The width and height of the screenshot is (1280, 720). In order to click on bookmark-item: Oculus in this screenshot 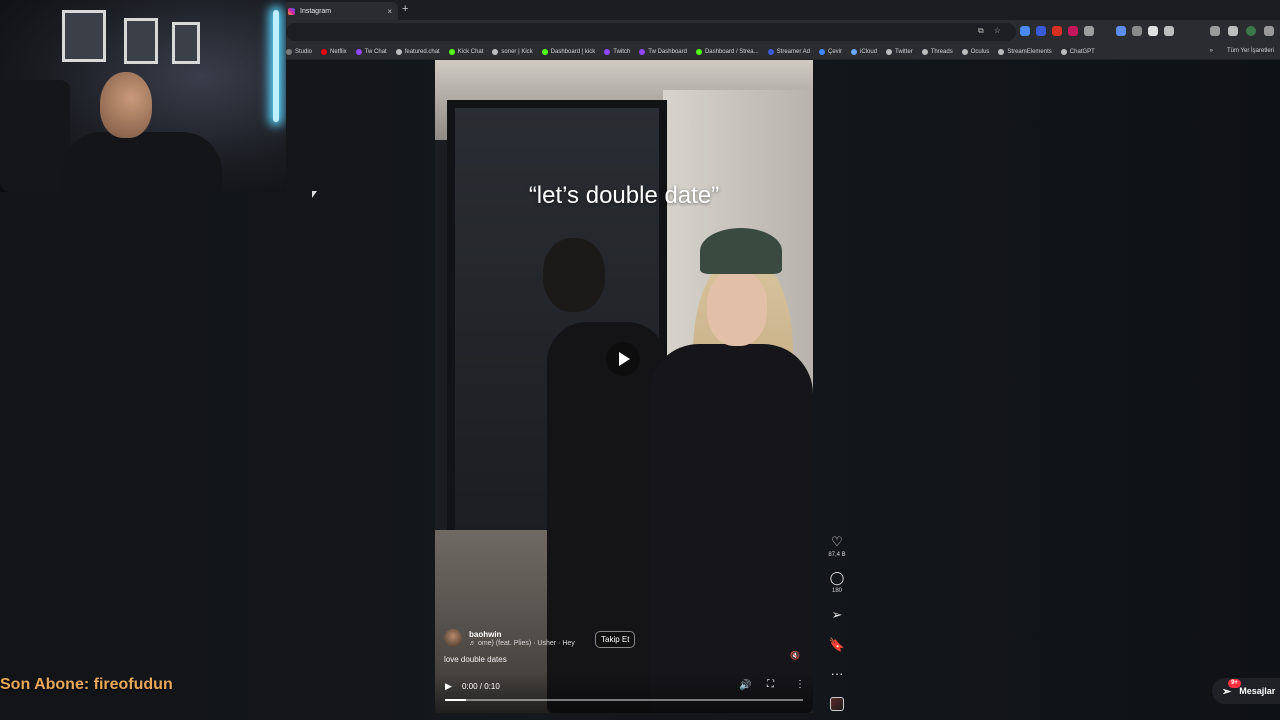, I will do `click(975, 51)`.